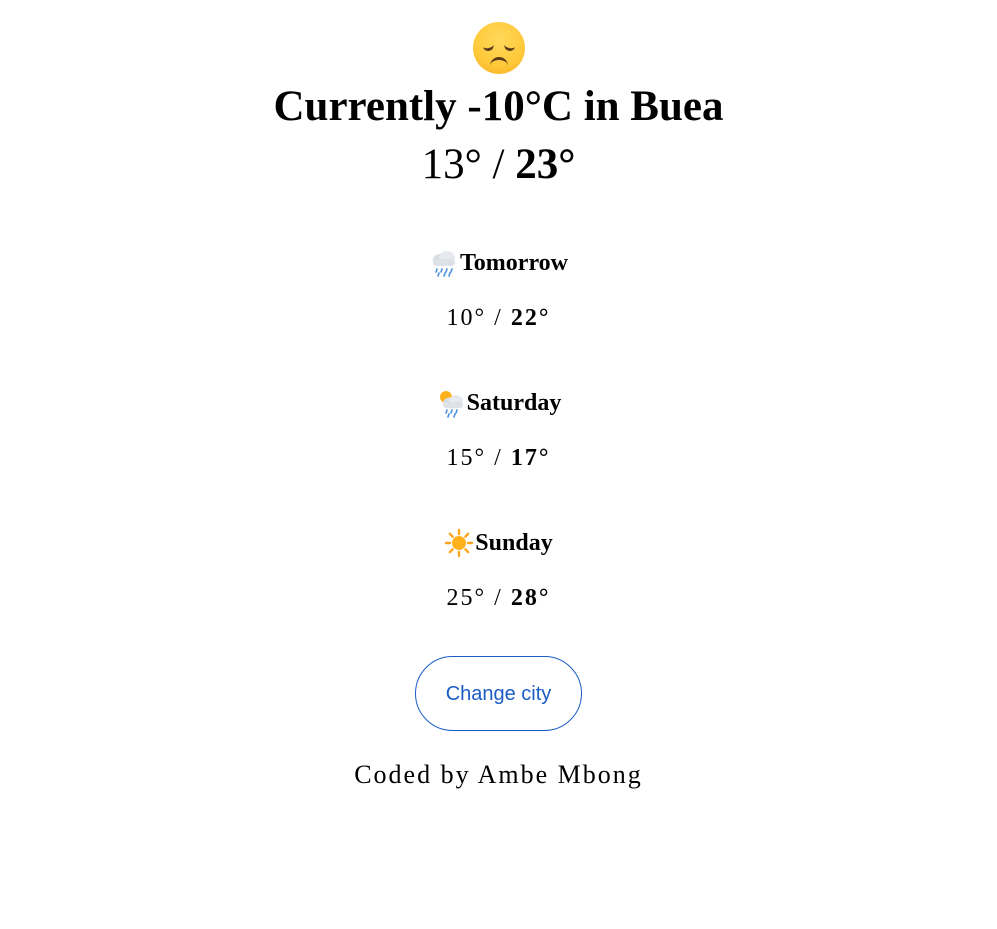  I want to click on forecast-low: 25°, so click(466, 598).